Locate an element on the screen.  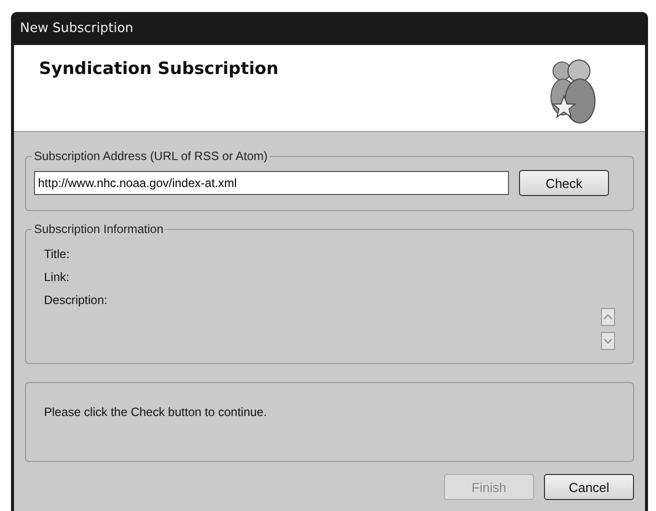
group-legend: Subscription Address (URL of RSS or Atom) is located at coordinates (151, 156).